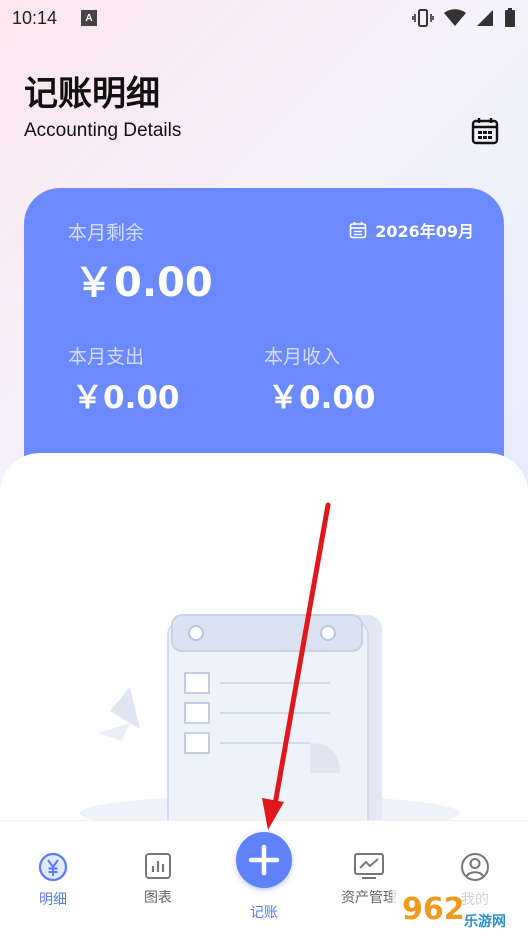 The height and width of the screenshot is (938, 528). I want to click on nav-item-charts: 图表, so click(158, 879).